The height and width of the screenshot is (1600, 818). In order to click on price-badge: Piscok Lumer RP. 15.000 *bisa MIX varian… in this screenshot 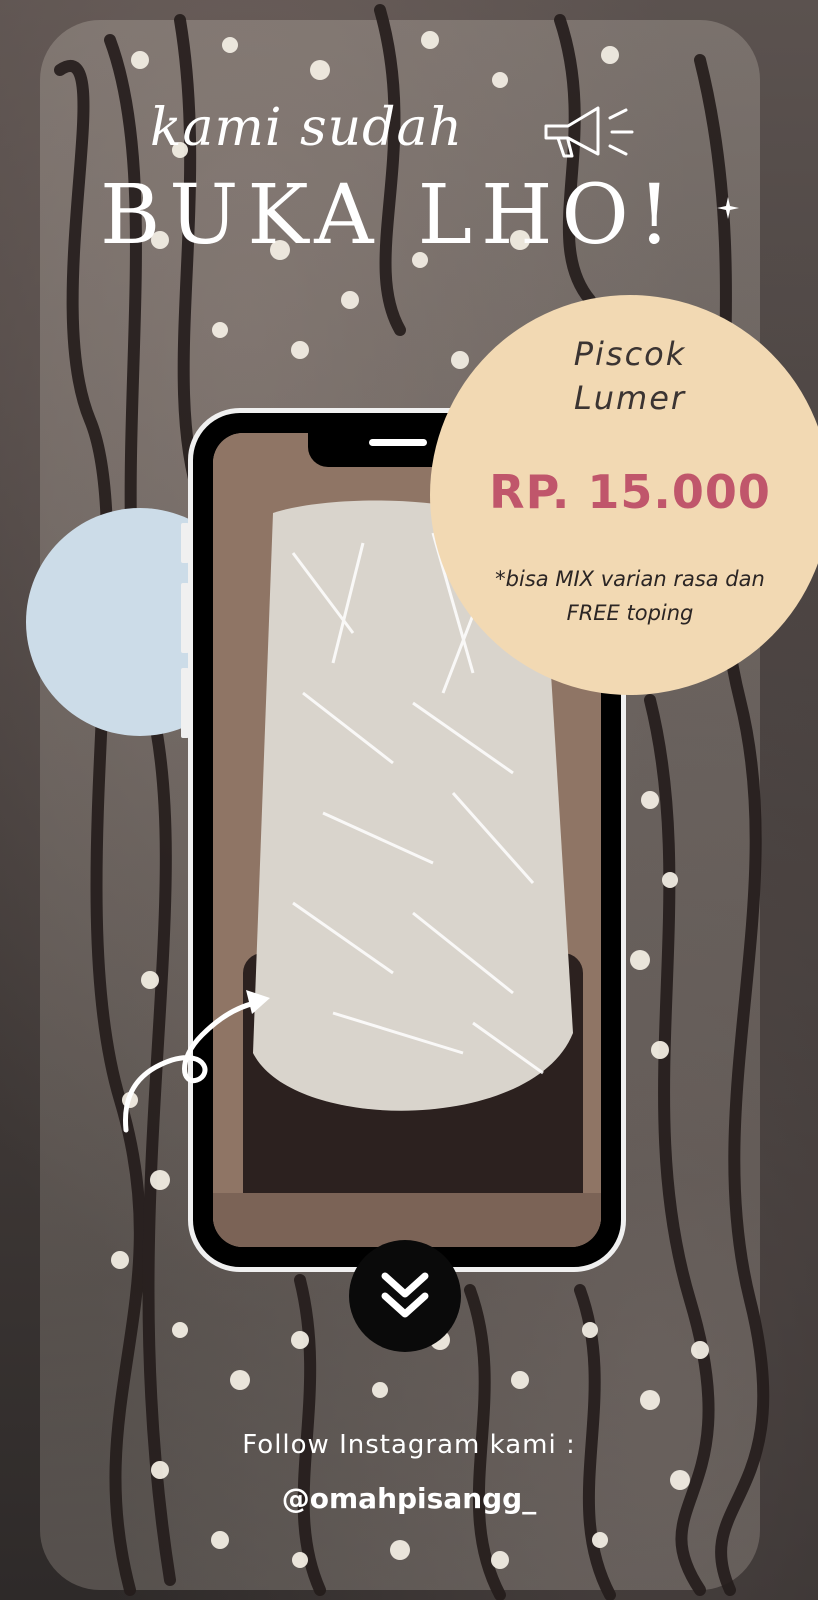, I will do `click(624, 495)`.